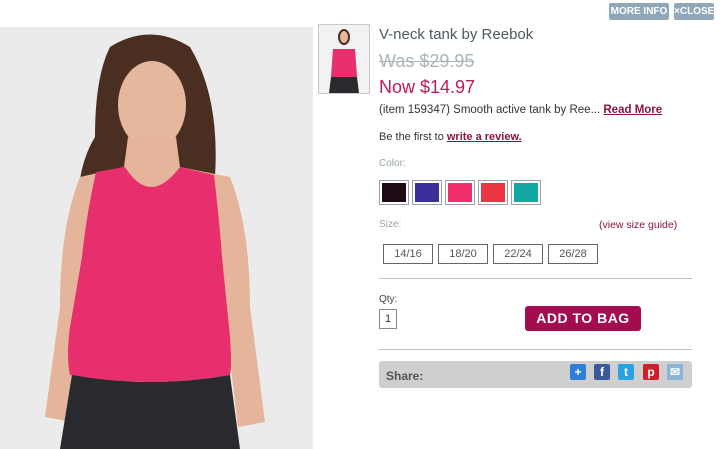 The width and height of the screenshot is (720, 449). I want to click on review-prefix: Be the first to, so click(411, 137).